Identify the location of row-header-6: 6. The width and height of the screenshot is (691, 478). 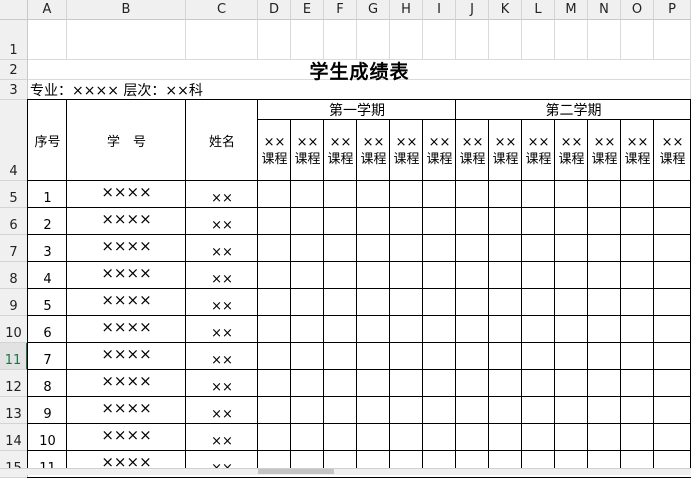
(14, 221).